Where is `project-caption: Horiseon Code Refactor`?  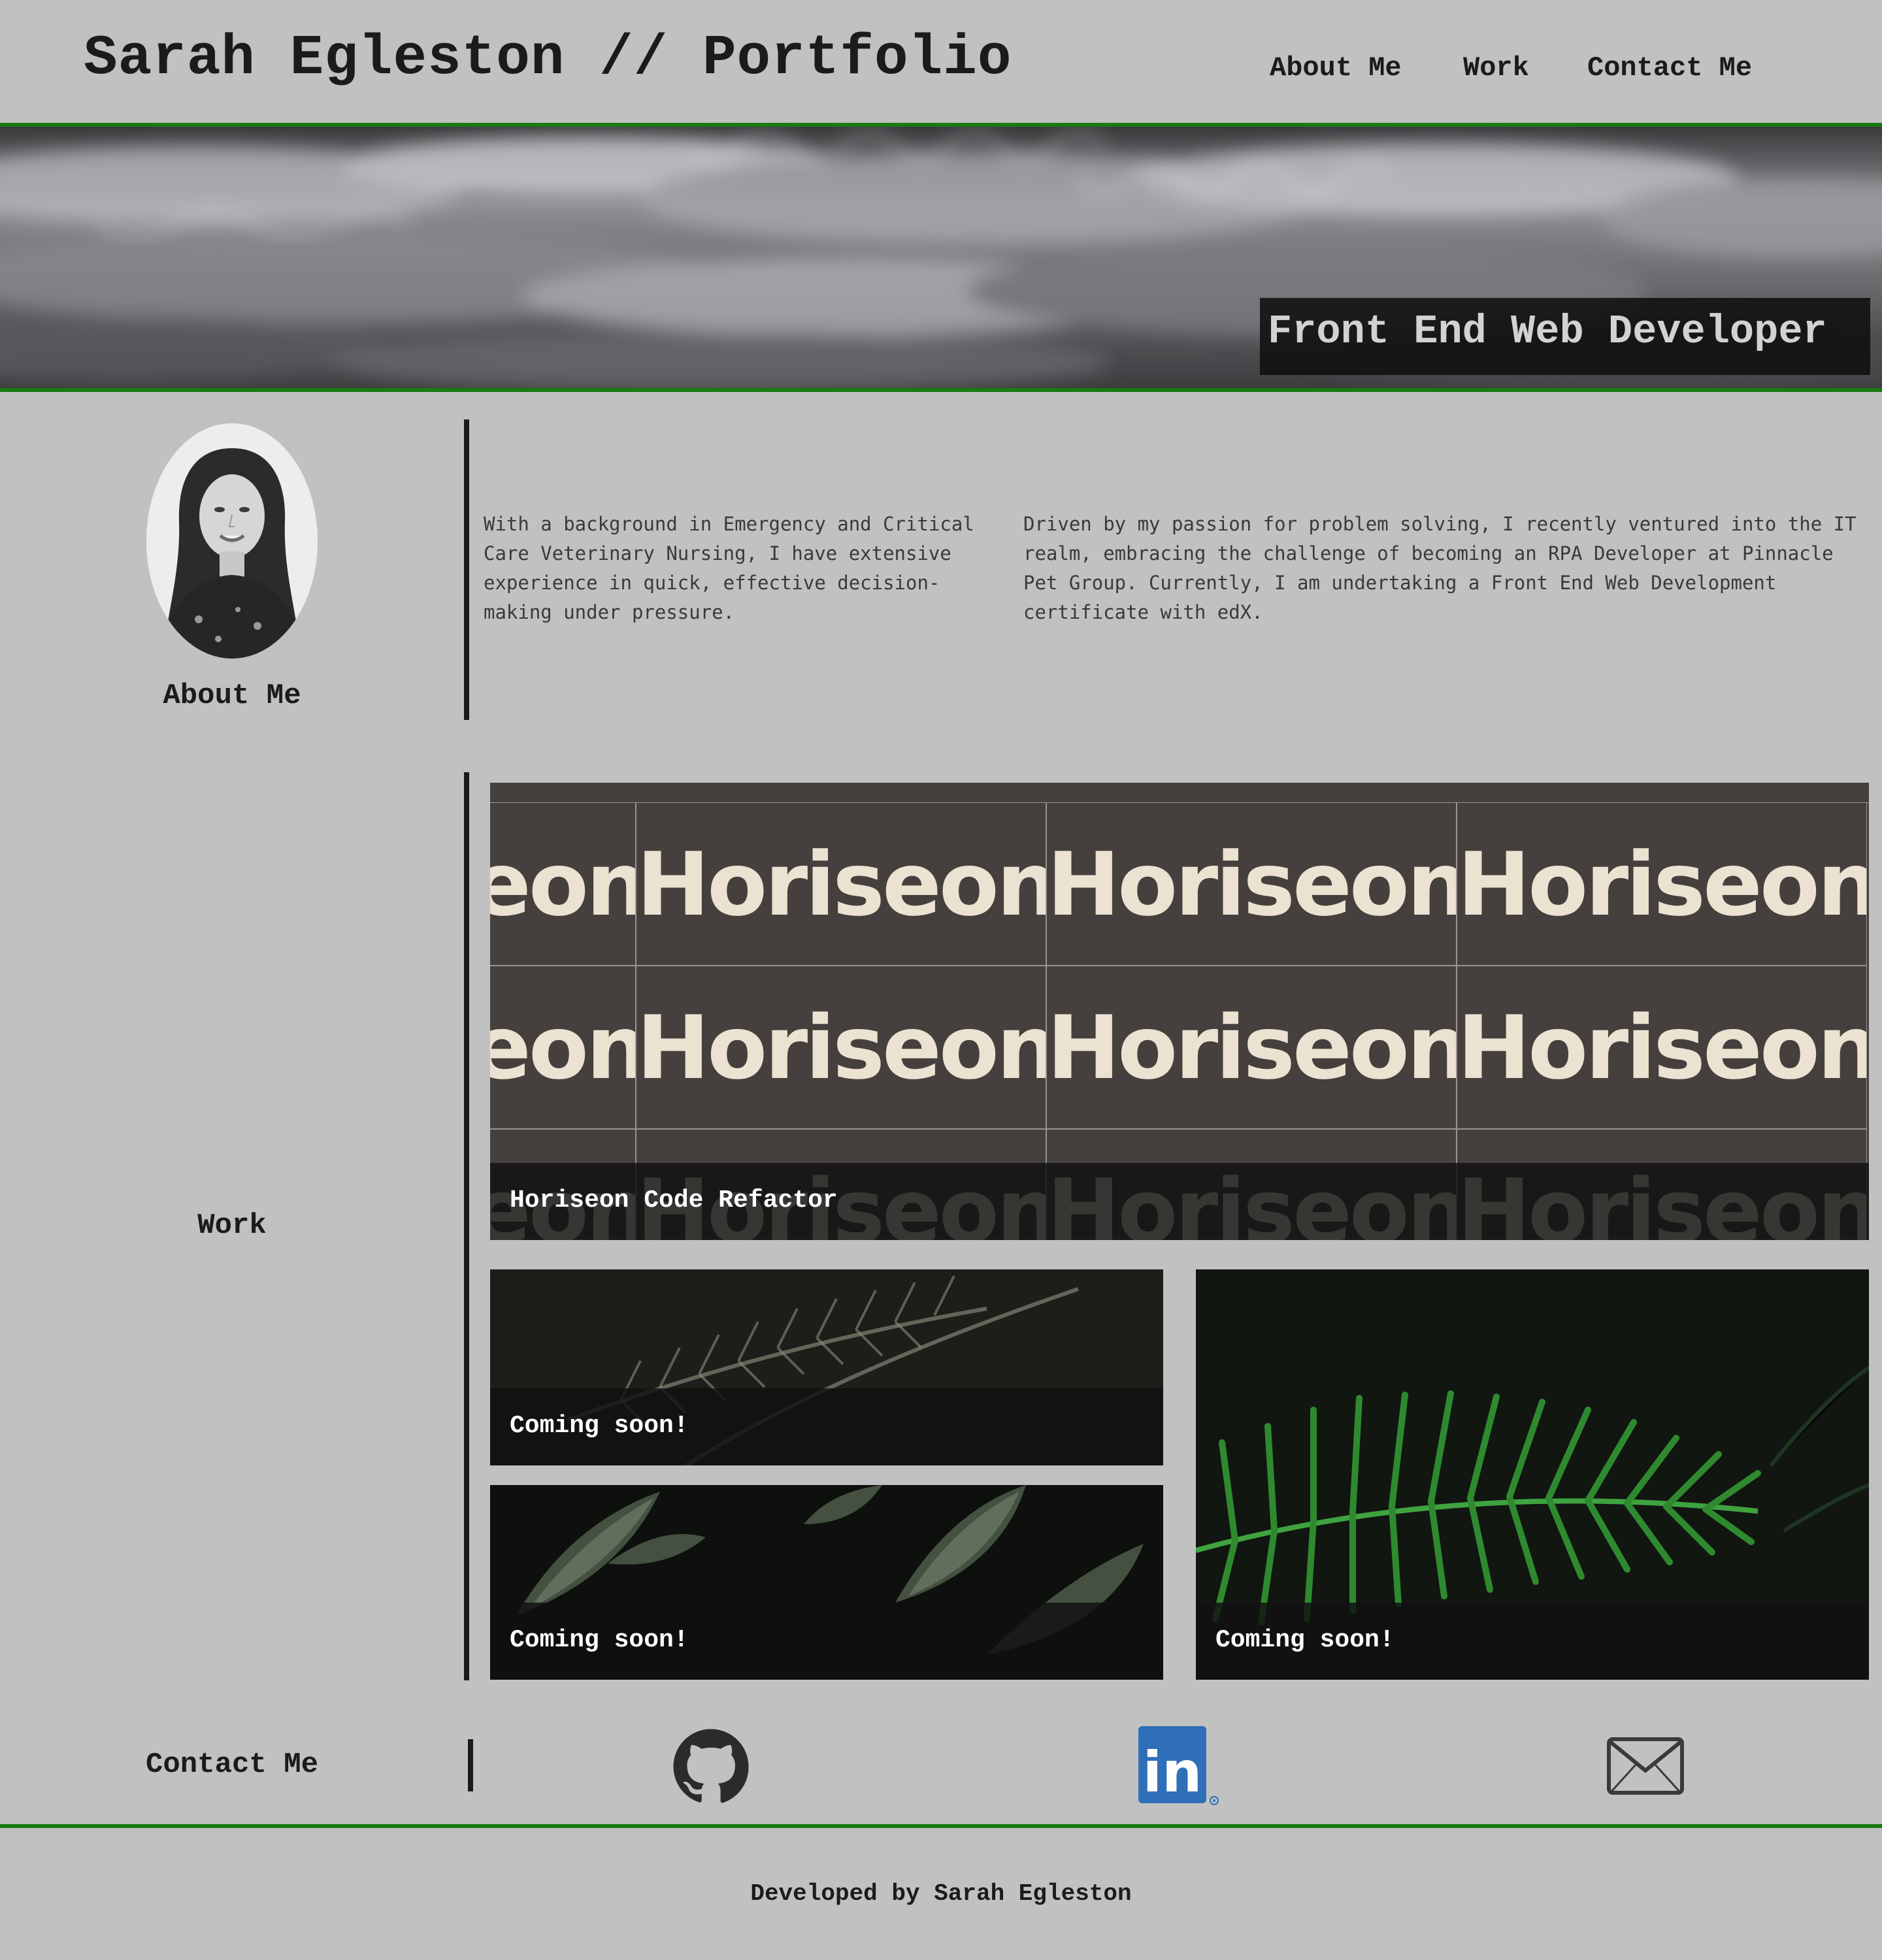 project-caption: Horiseon Code Refactor is located at coordinates (1179, 1201).